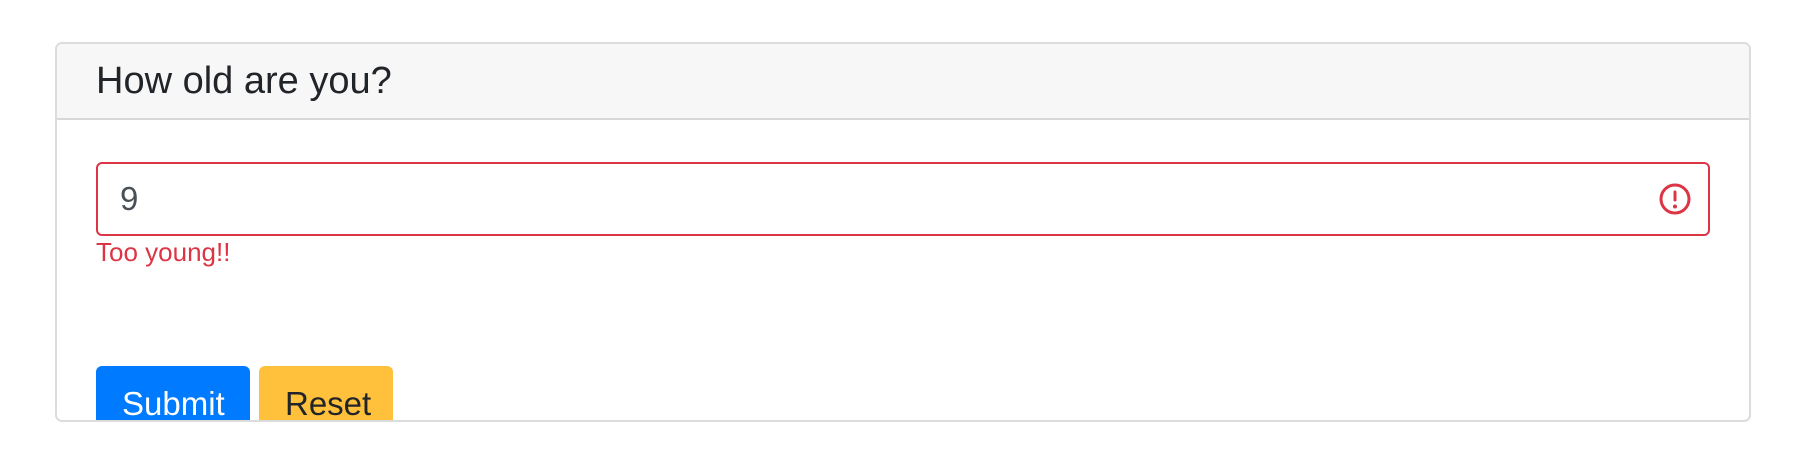  What do you see at coordinates (244, 80) in the screenshot?
I see `card-title: How old are you?` at bounding box center [244, 80].